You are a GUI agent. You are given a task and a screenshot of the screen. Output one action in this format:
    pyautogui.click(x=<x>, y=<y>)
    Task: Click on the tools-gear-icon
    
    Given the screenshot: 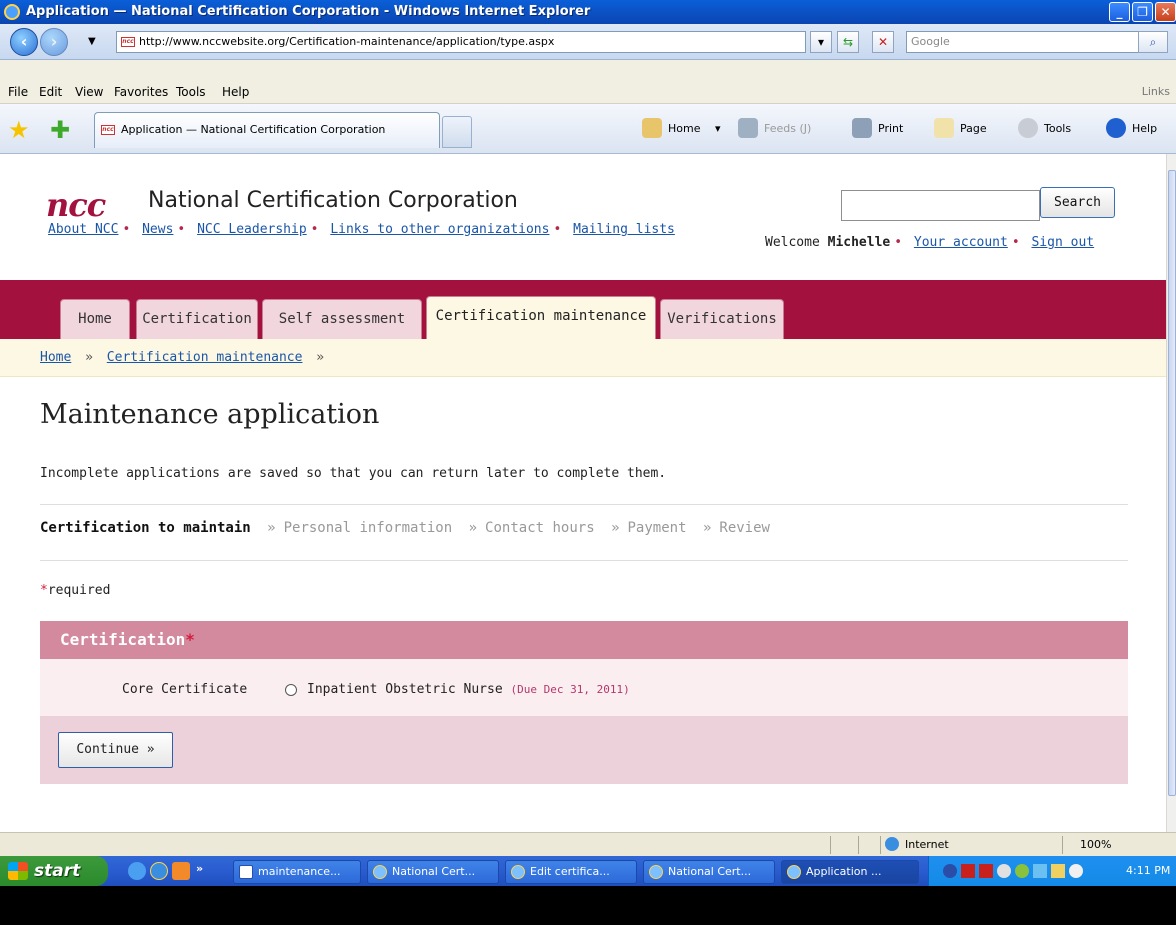 What is the action you would take?
    pyautogui.click(x=1028, y=128)
    